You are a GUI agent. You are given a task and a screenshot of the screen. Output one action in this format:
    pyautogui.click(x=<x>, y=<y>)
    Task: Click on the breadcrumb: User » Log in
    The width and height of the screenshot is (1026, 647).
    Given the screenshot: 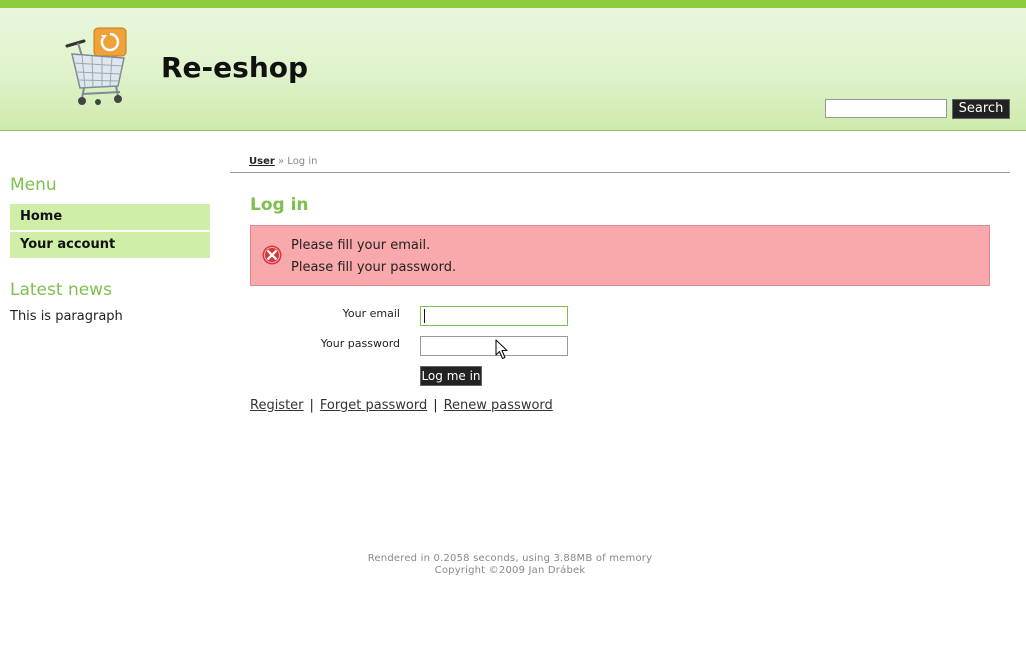 What is the action you would take?
    pyautogui.click(x=283, y=161)
    